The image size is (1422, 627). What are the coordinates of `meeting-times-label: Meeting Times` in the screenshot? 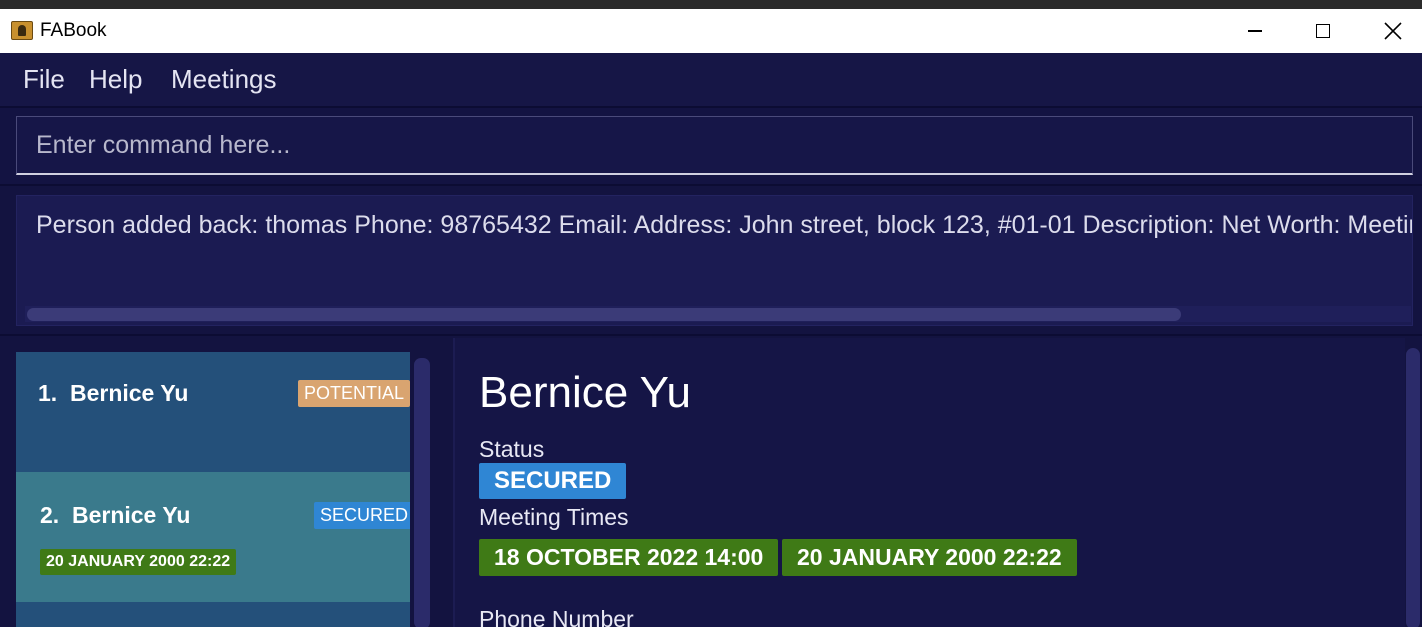 It's located at (554, 517).